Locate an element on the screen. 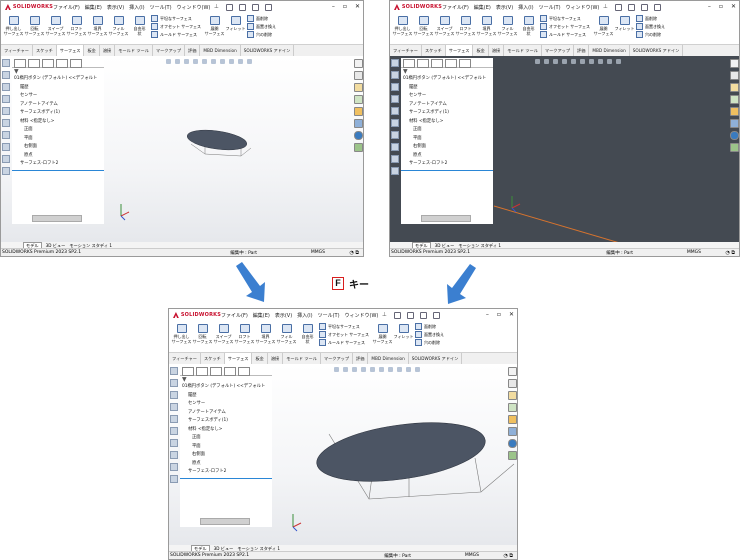 The height and width of the screenshot is (560, 740). home-icon is located at coordinates (230, 7).